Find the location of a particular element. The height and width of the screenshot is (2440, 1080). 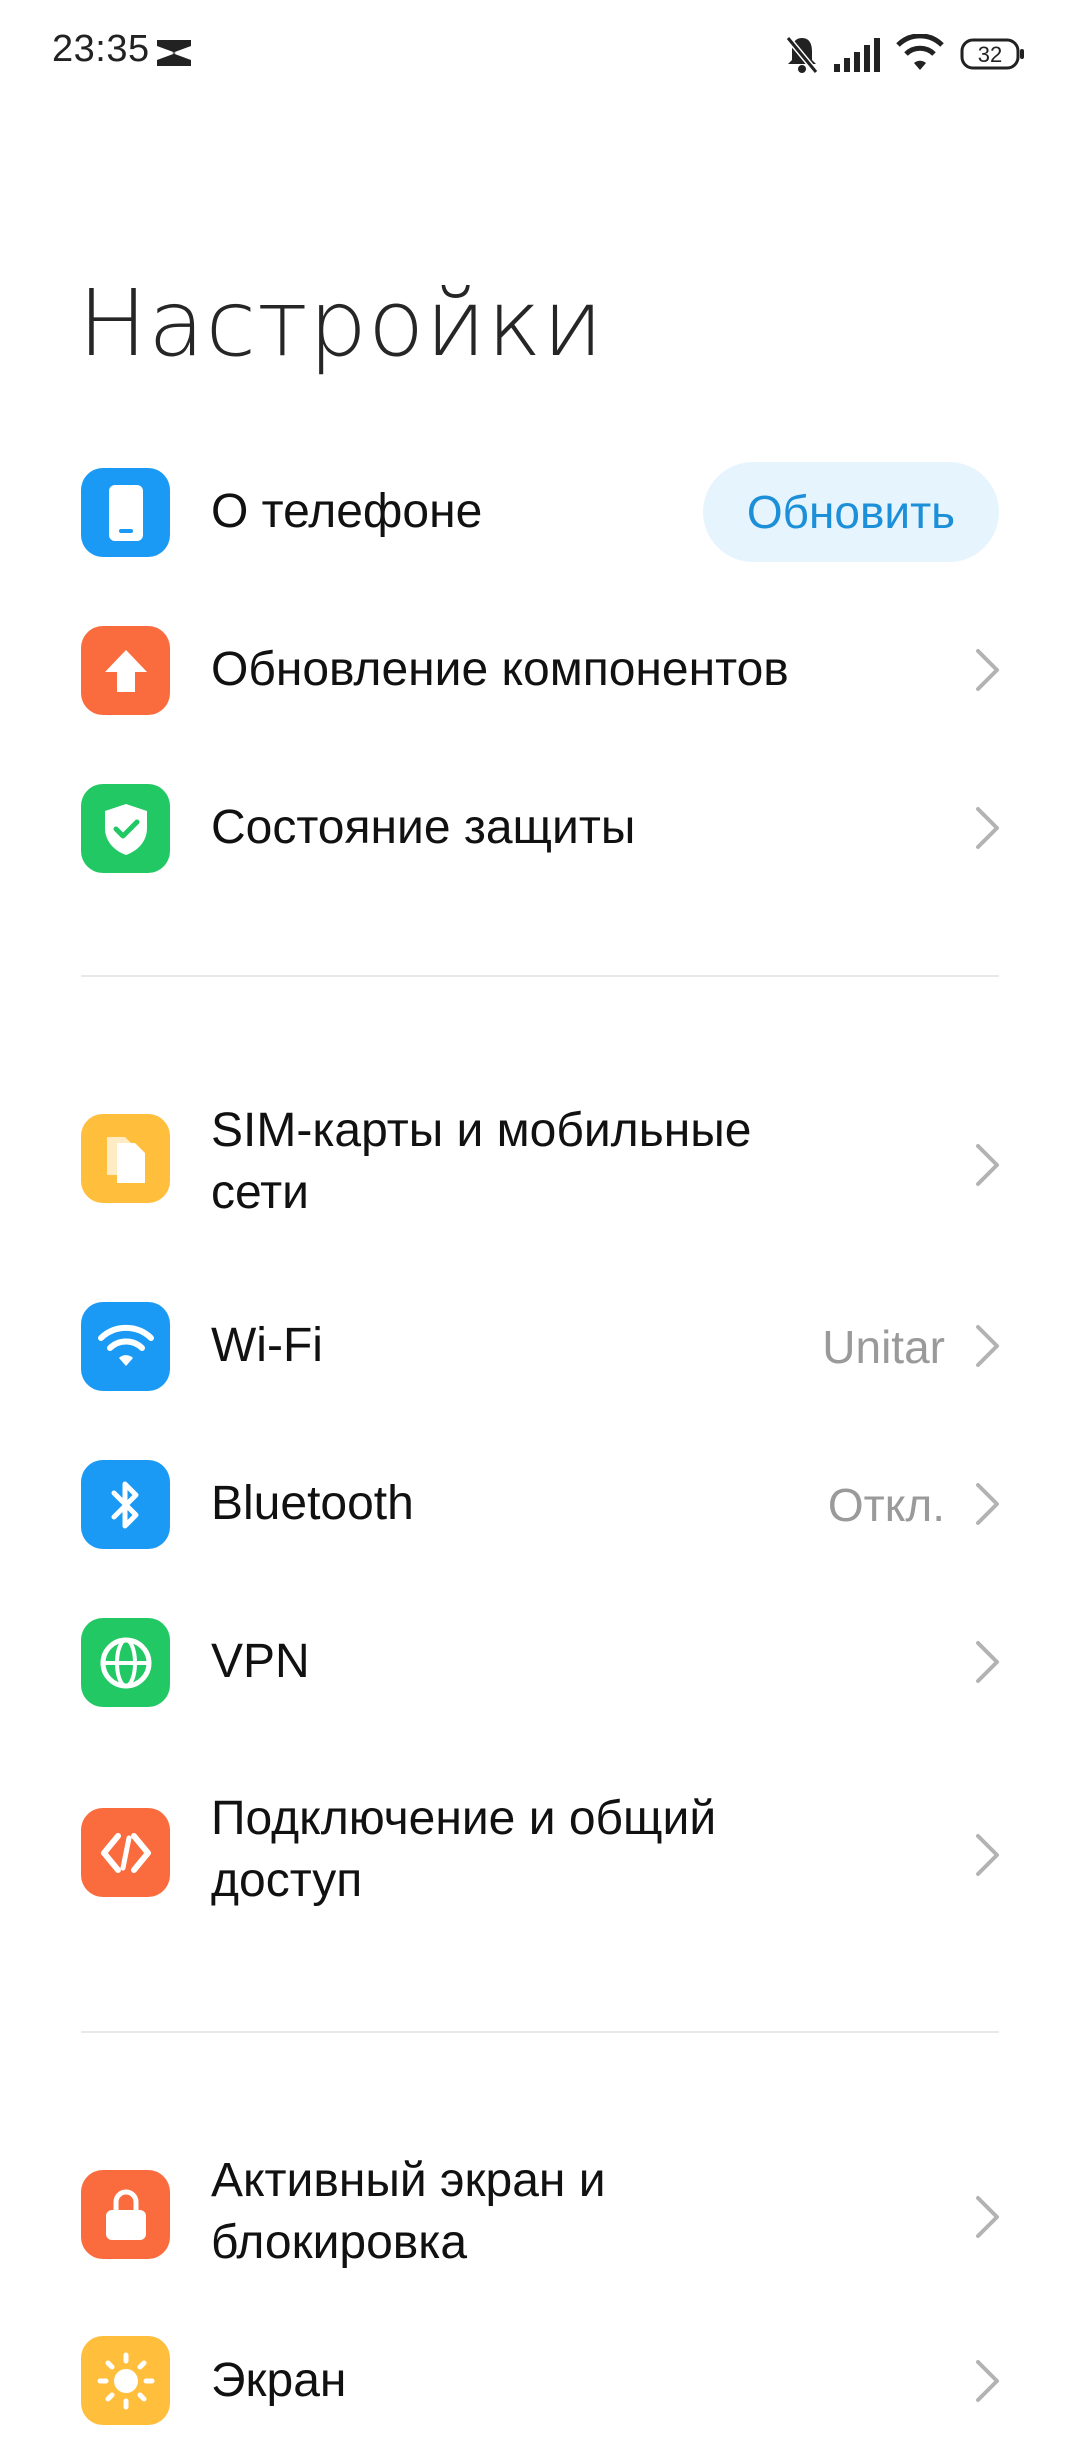

connection-sharing-icon is located at coordinates (125, 1852).